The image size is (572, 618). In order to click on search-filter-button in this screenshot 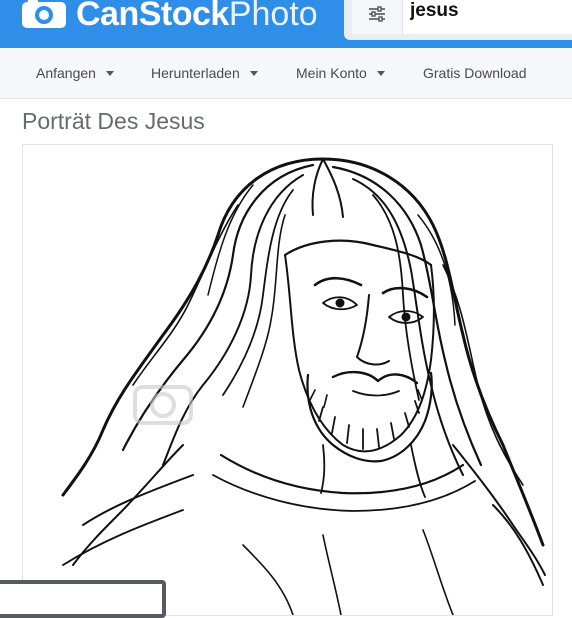, I will do `click(377, 17)`.